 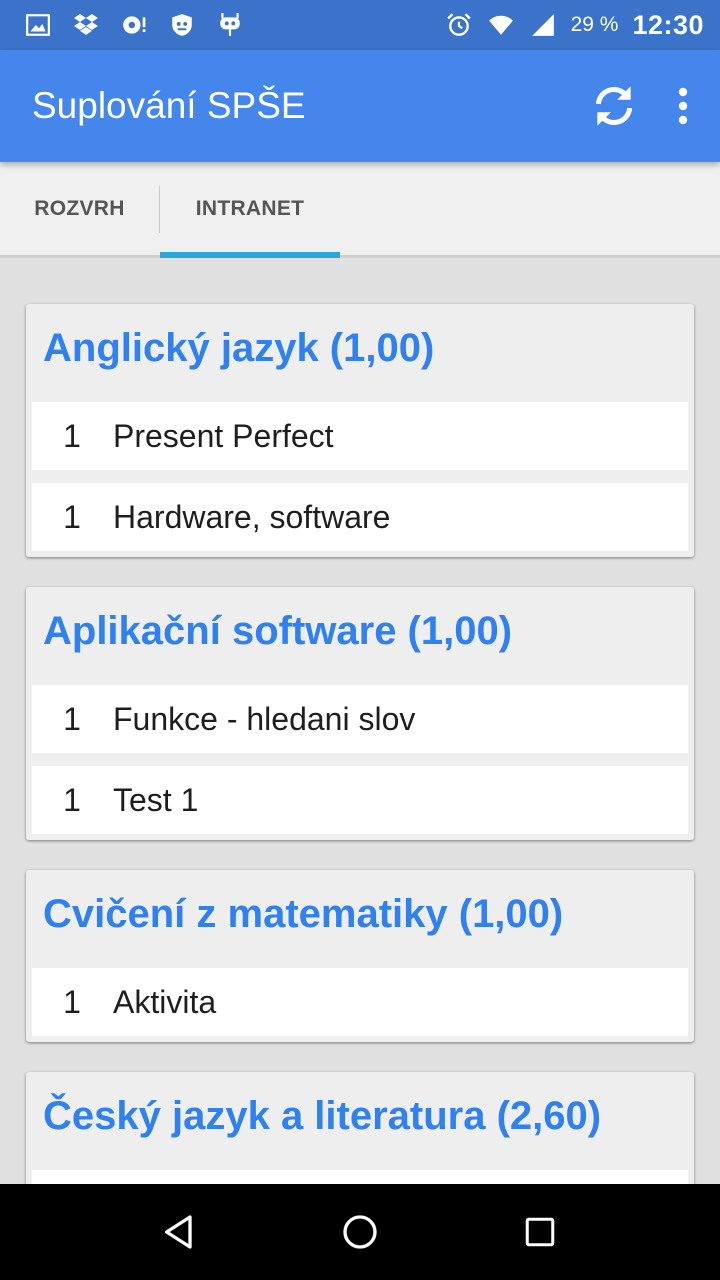 I want to click on app-title: Suplování SPŠE, so click(x=169, y=105).